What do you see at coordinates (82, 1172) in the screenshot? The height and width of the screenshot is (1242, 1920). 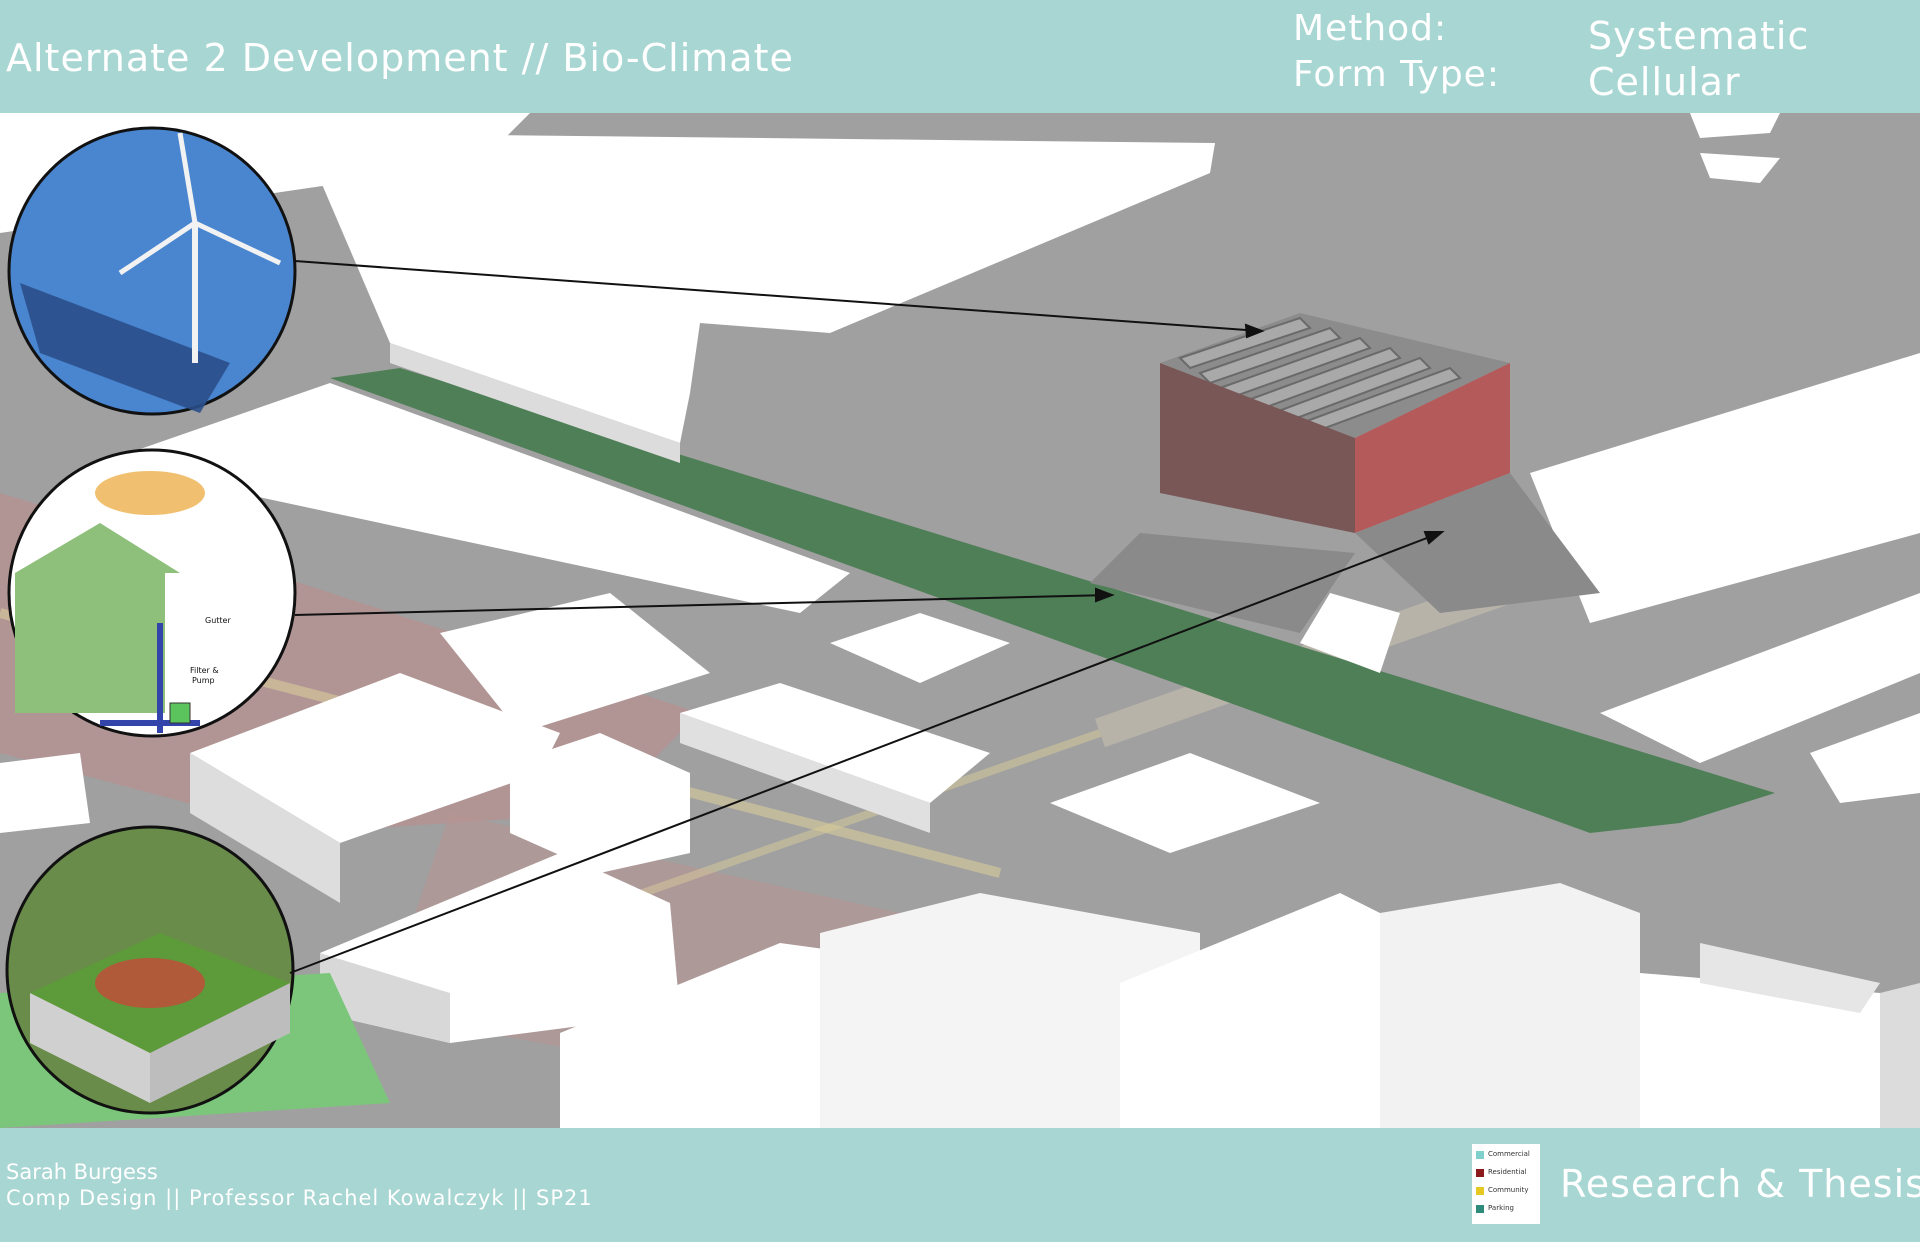 I see `author-name: Sarah Burgess` at bounding box center [82, 1172].